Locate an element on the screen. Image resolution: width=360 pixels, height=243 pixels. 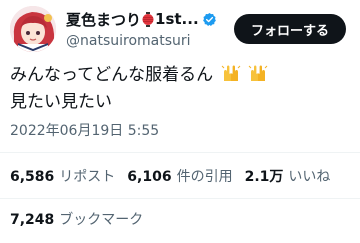
follow-button: フォローする is located at coordinates (290, 29).